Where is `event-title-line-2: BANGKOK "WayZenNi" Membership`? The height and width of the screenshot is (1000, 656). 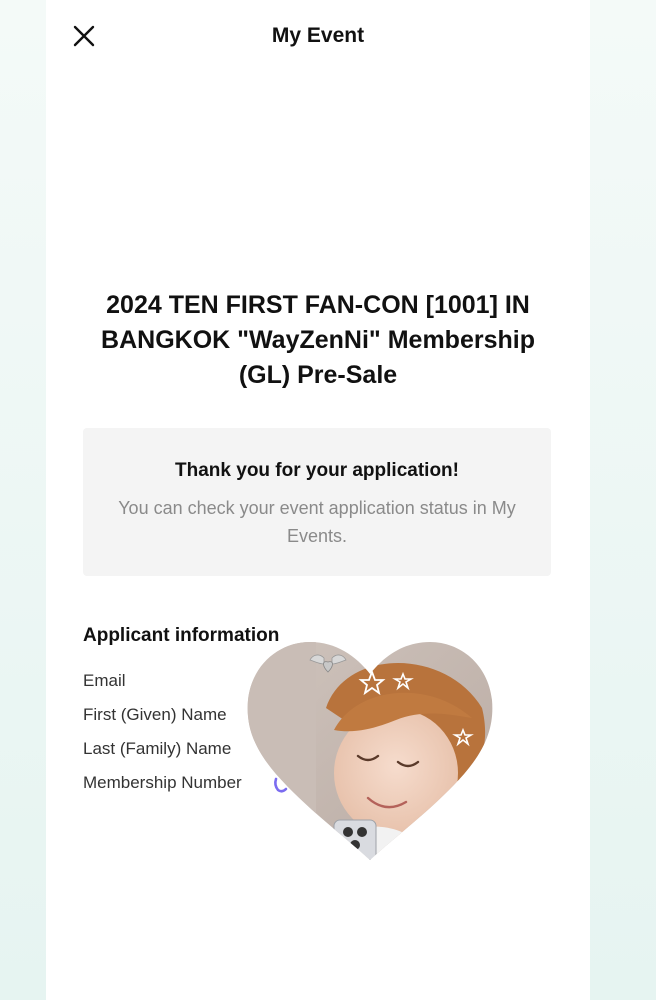
event-title-line-2: BANGKOK "WayZenNi" Membership is located at coordinates (318, 340).